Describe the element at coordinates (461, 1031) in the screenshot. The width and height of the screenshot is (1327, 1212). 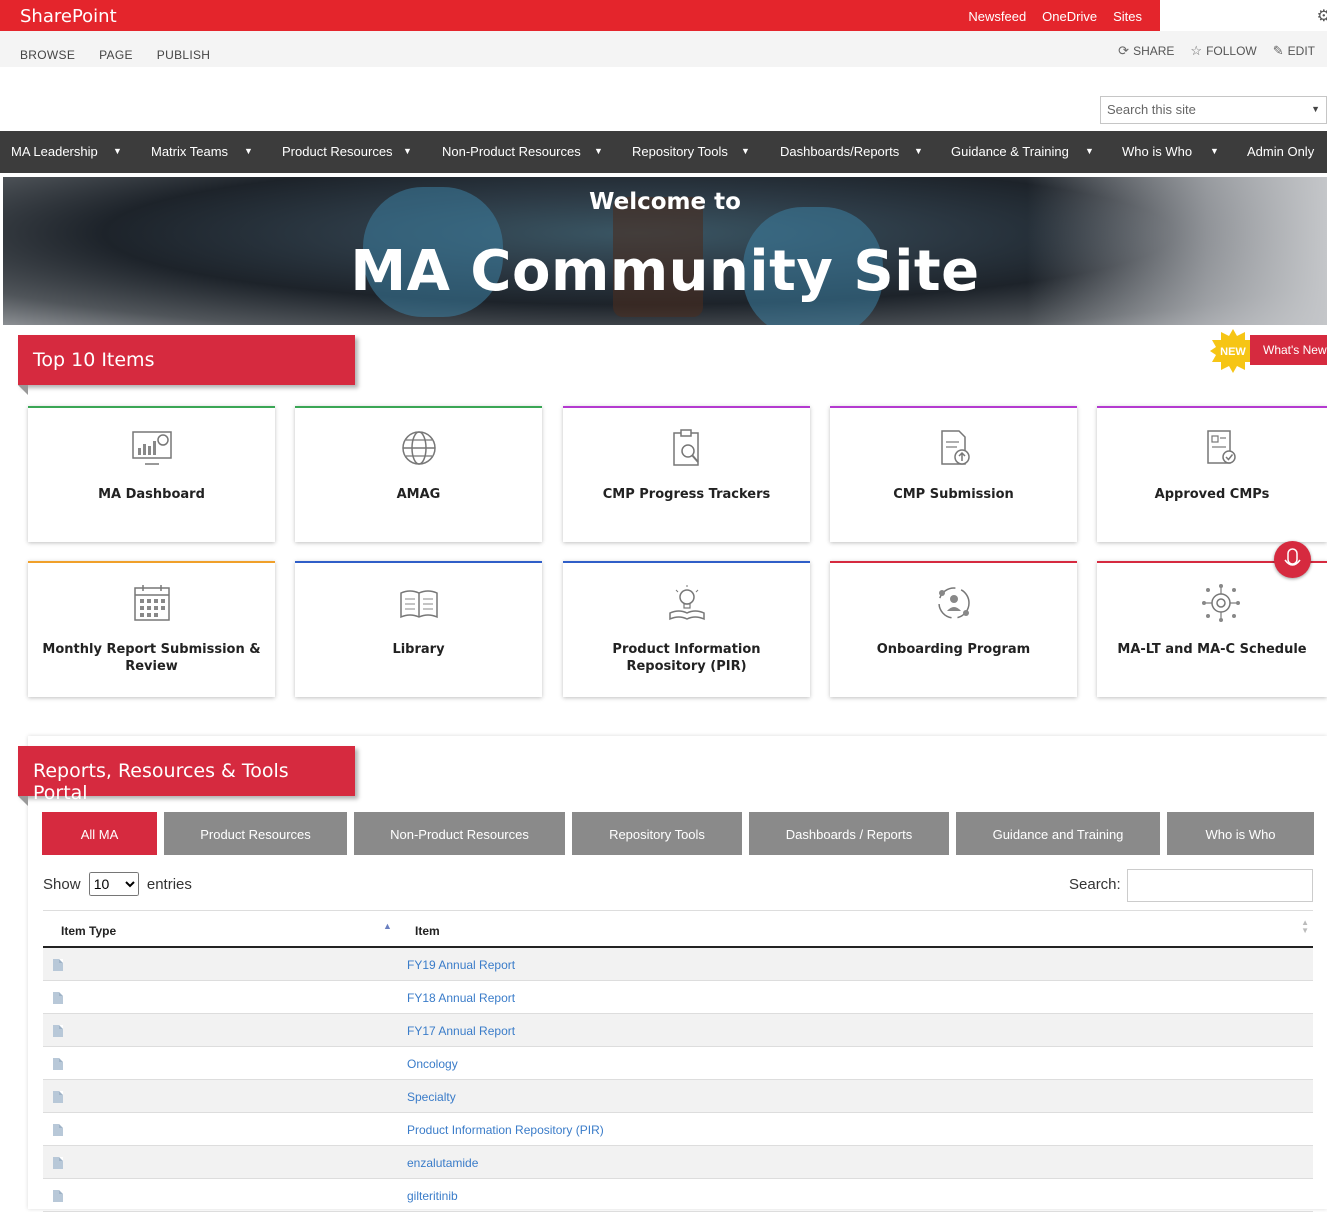
I see `item-link: FY17 Annual Report` at that location.